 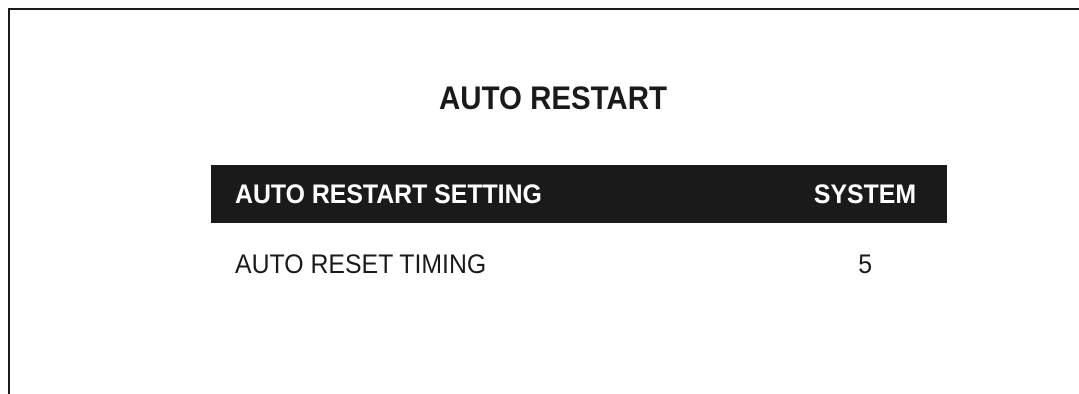 What do you see at coordinates (388, 193) in the screenshot?
I see `menu-item-label: AUTO RESTART SETTING` at bounding box center [388, 193].